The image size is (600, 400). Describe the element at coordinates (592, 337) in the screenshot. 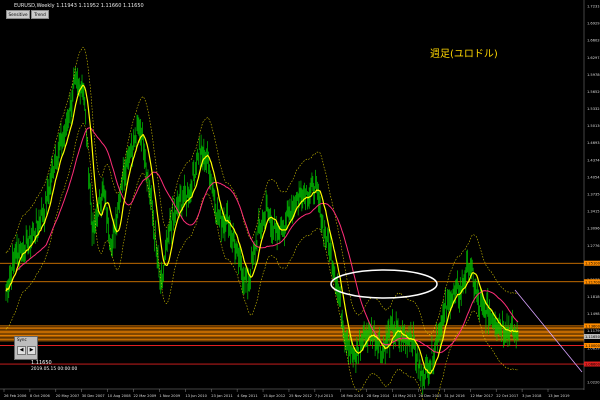

I see `price-tag-label: 1.11650` at that location.